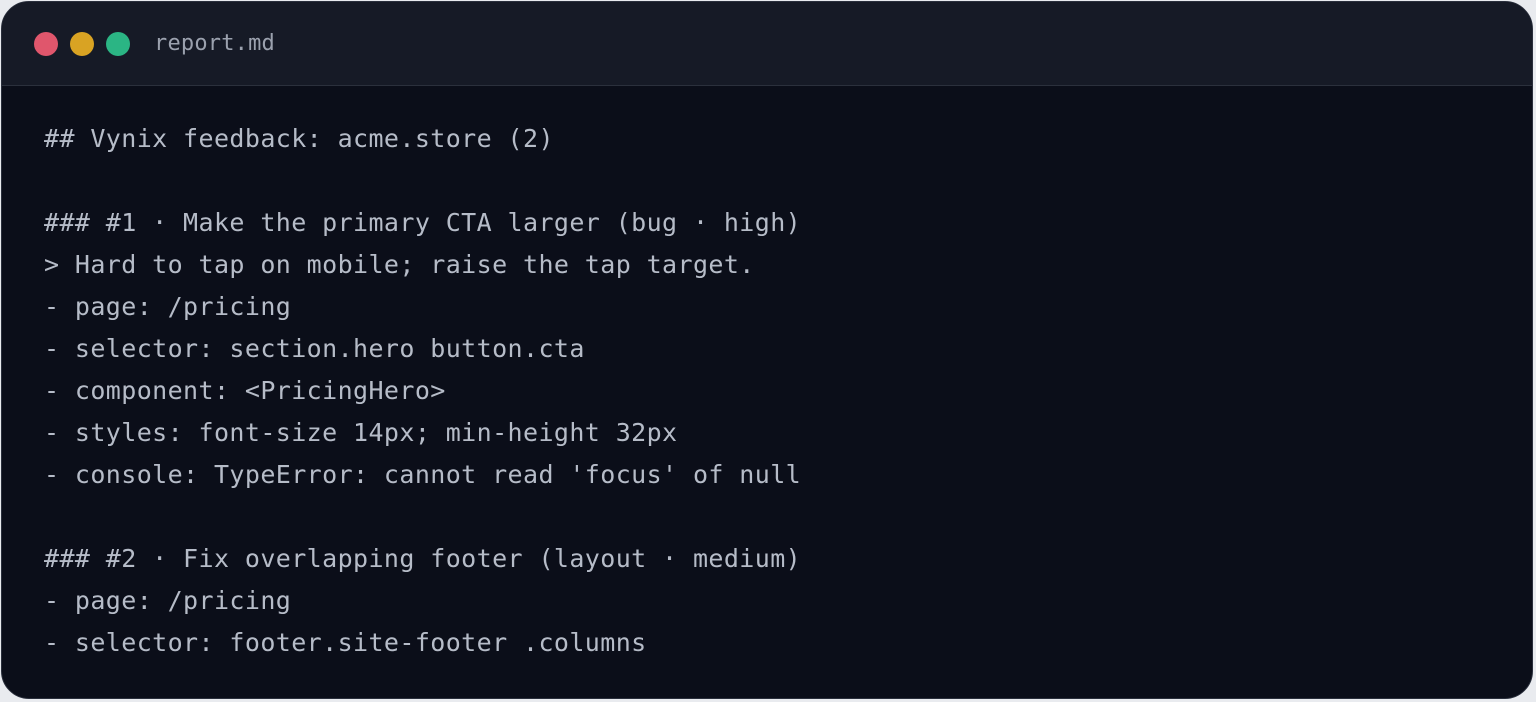  Describe the element at coordinates (299, 138) in the screenshot. I see `document-heading: ## Vynix feedback: acme.store (2)` at that location.